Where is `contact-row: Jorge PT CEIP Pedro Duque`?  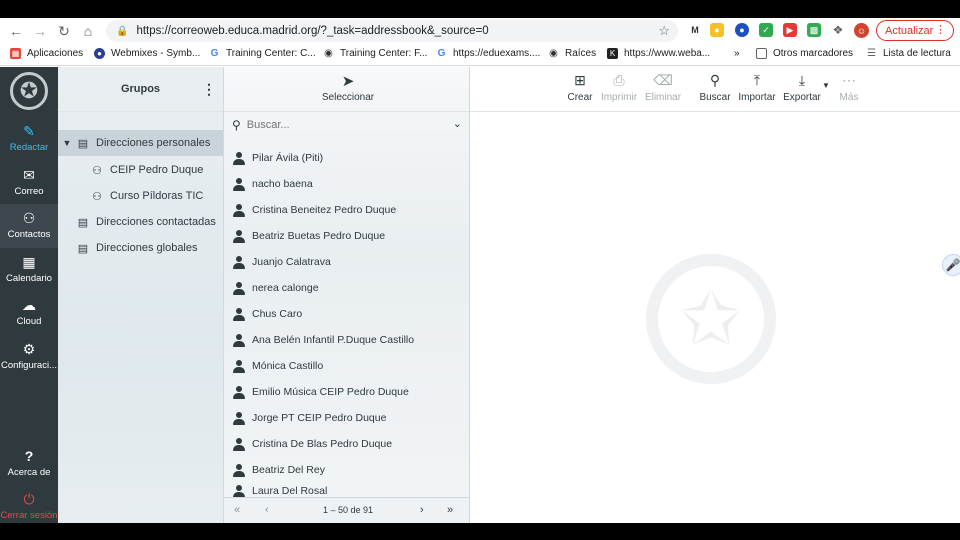 contact-row: Jorge PT CEIP Pedro Duque is located at coordinates (346, 418).